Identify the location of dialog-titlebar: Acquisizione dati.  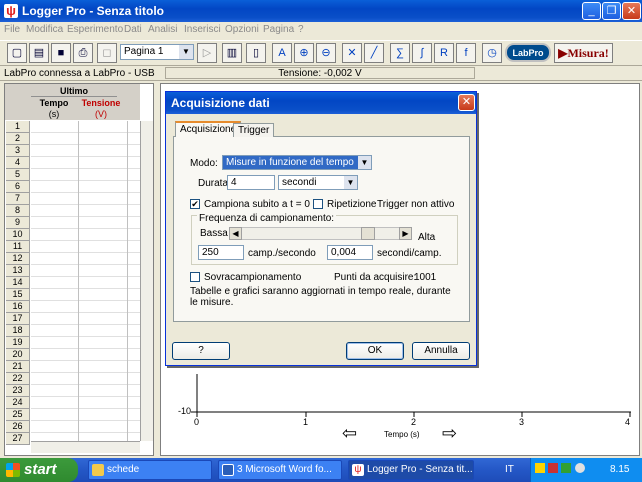
(321, 103).